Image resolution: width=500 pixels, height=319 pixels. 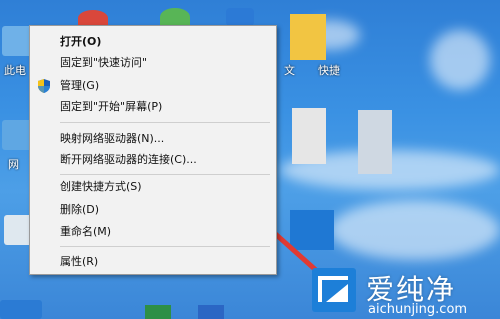 What do you see at coordinates (86, 231) in the screenshot?
I see `menu-item-label: 重命名(M)` at bounding box center [86, 231].